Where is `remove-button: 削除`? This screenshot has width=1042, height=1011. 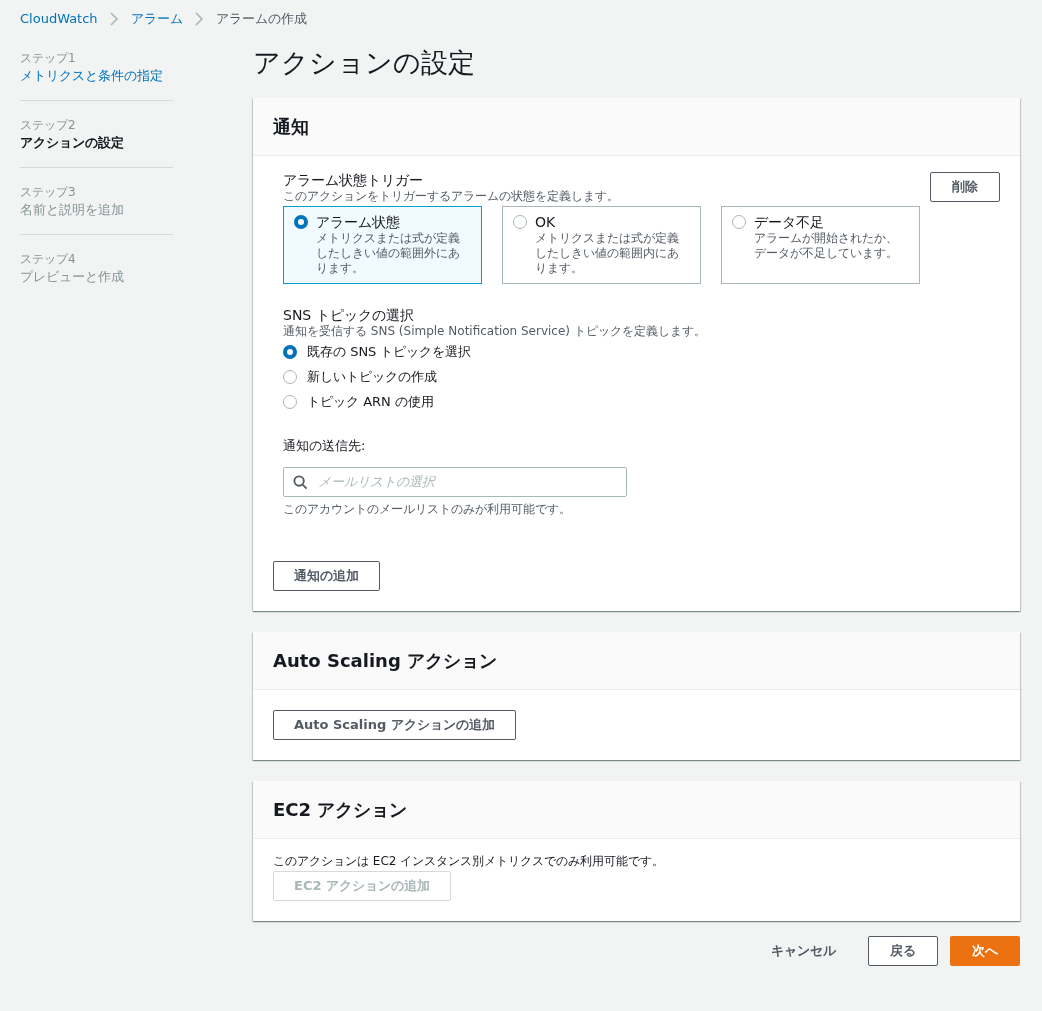
remove-button: 削除 is located at coordinates (965, 186).